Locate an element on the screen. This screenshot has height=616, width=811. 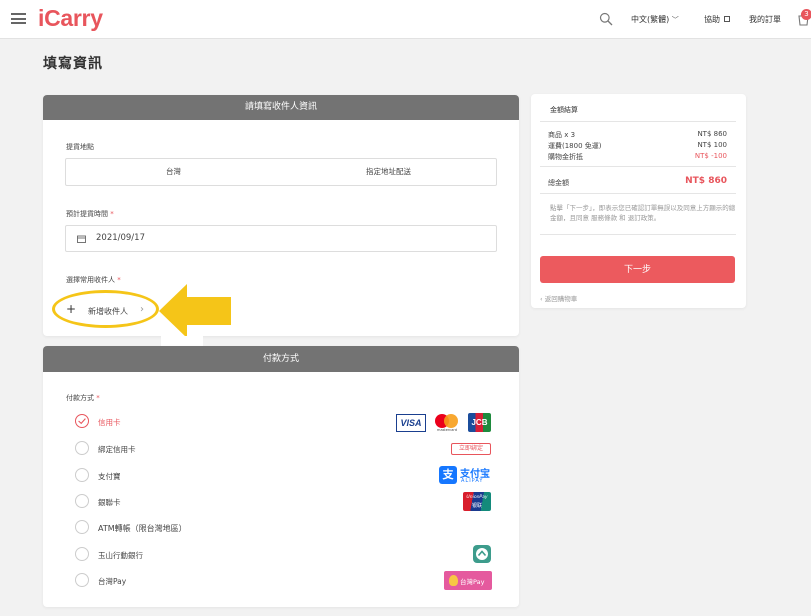
back-to-cart-link: ‹ 返回購物車 is located at coordinates (558, 298).